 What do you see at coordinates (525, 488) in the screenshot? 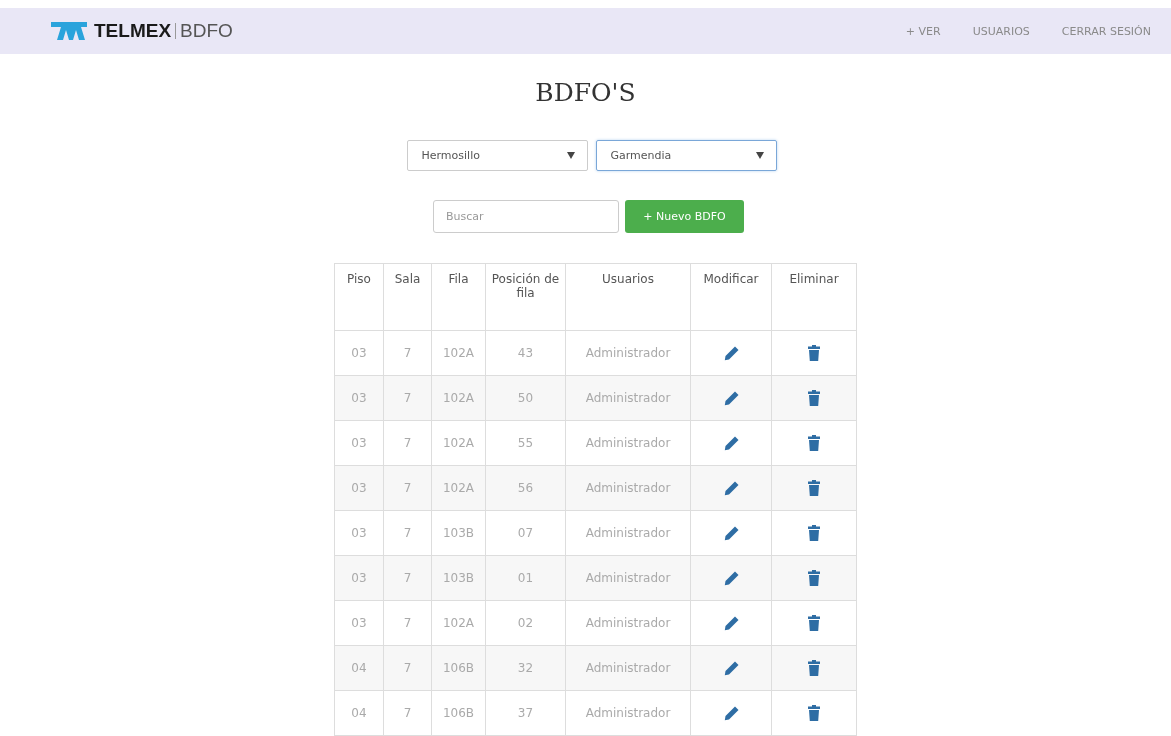
I see `table-cell: 56` at bounding box center [525, 488].